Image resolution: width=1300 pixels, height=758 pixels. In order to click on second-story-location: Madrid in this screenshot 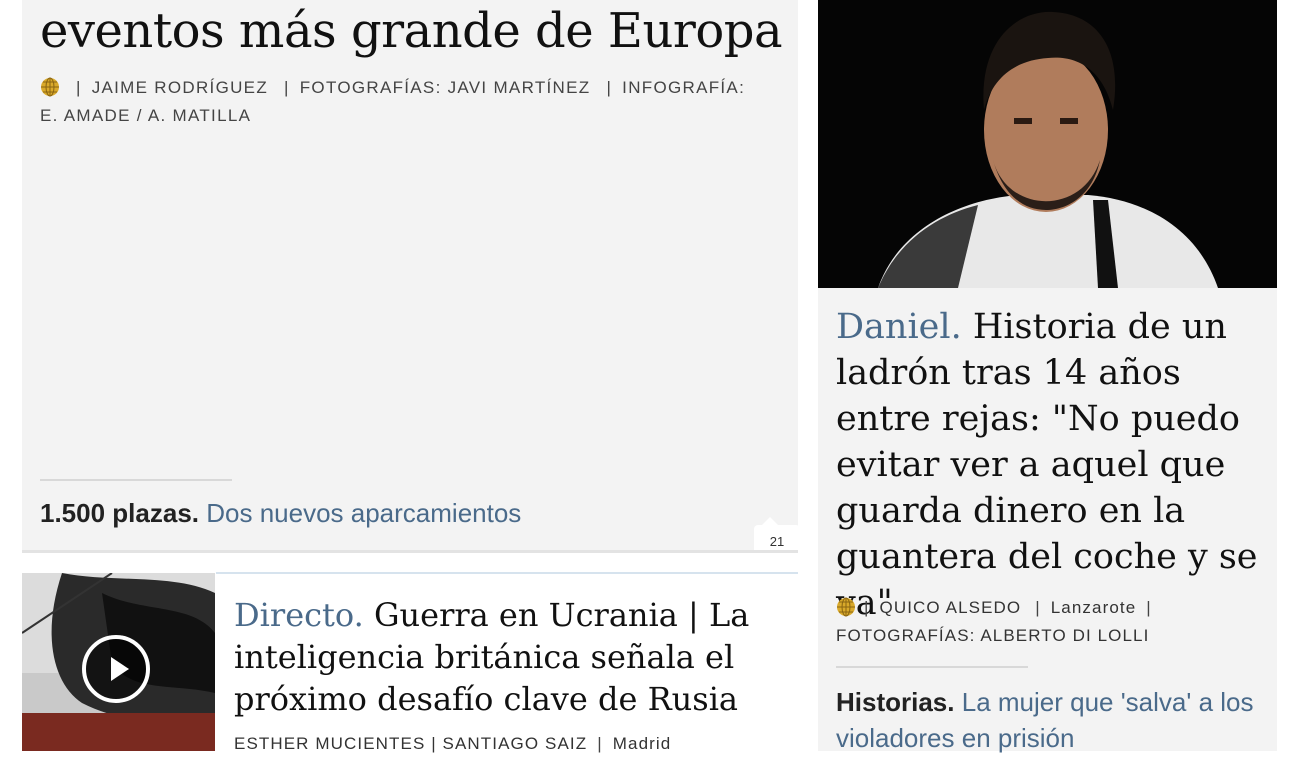, I will do `click(642, 743)`.